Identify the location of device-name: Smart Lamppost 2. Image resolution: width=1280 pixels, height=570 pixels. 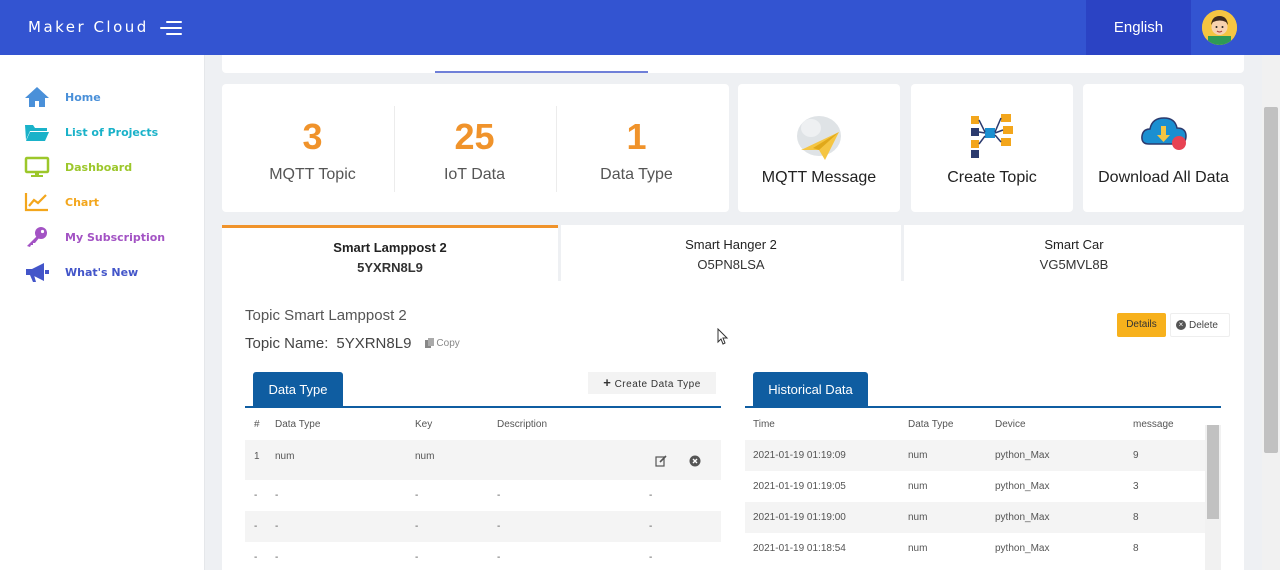
(390, 247).